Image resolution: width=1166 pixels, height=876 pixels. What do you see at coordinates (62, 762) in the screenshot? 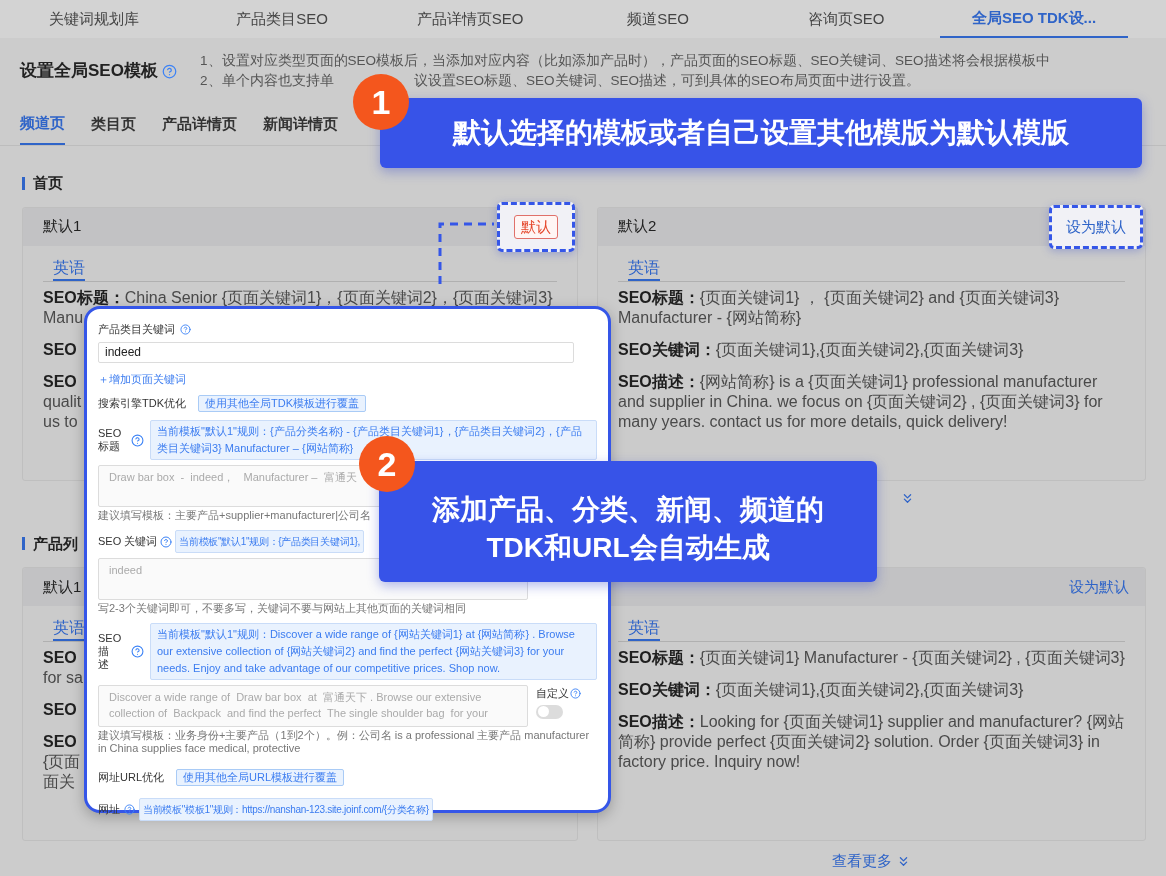
I see `seo-line: {页面` at bounding box center [62, 762].